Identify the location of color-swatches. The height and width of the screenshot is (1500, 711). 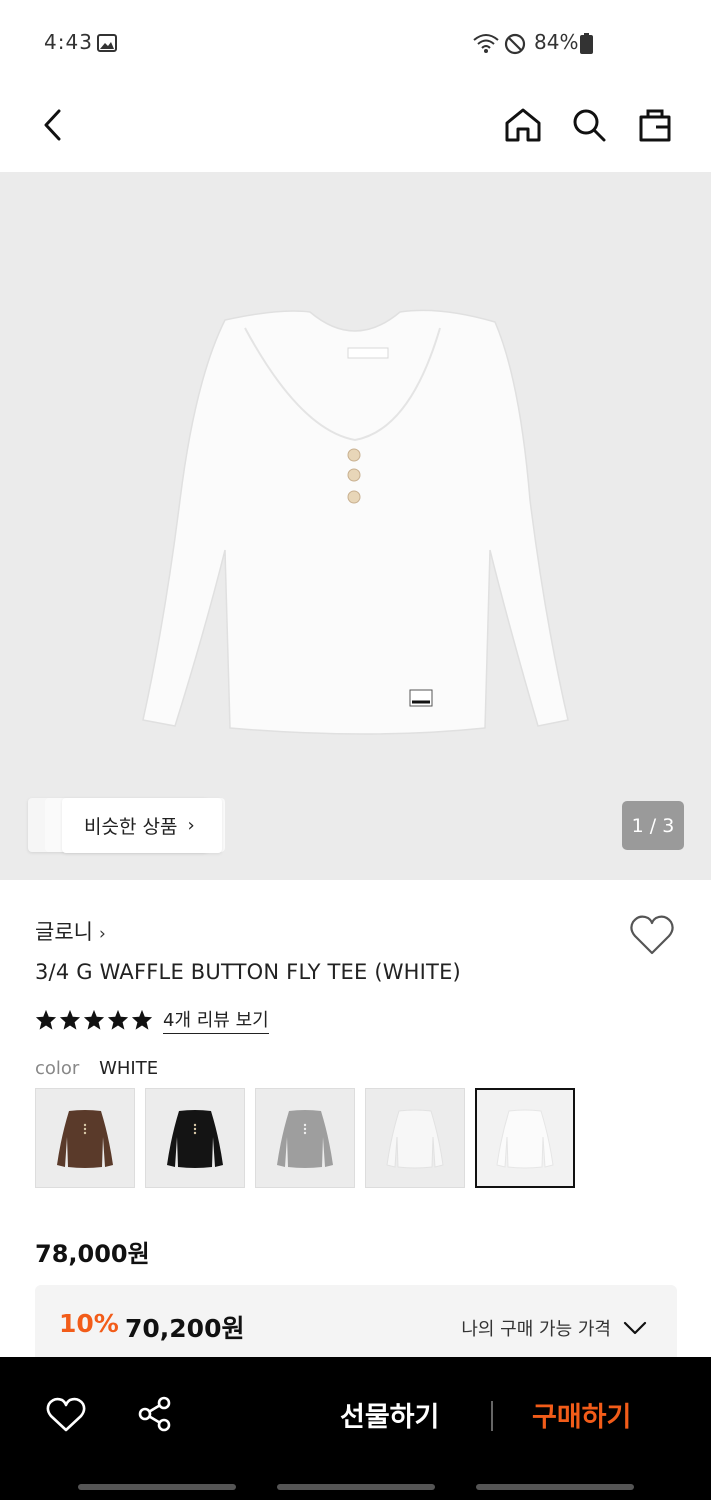
(310, 1138).